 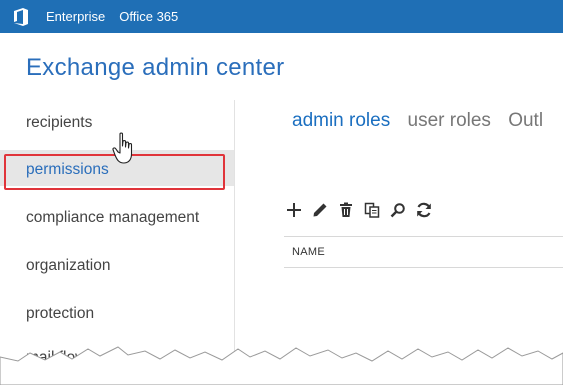 What do you see at coordinates (281, 16) in the screenshot?
I see `top-navigation-bar: Enterprise Office 365` at bounding box center [281, 16].